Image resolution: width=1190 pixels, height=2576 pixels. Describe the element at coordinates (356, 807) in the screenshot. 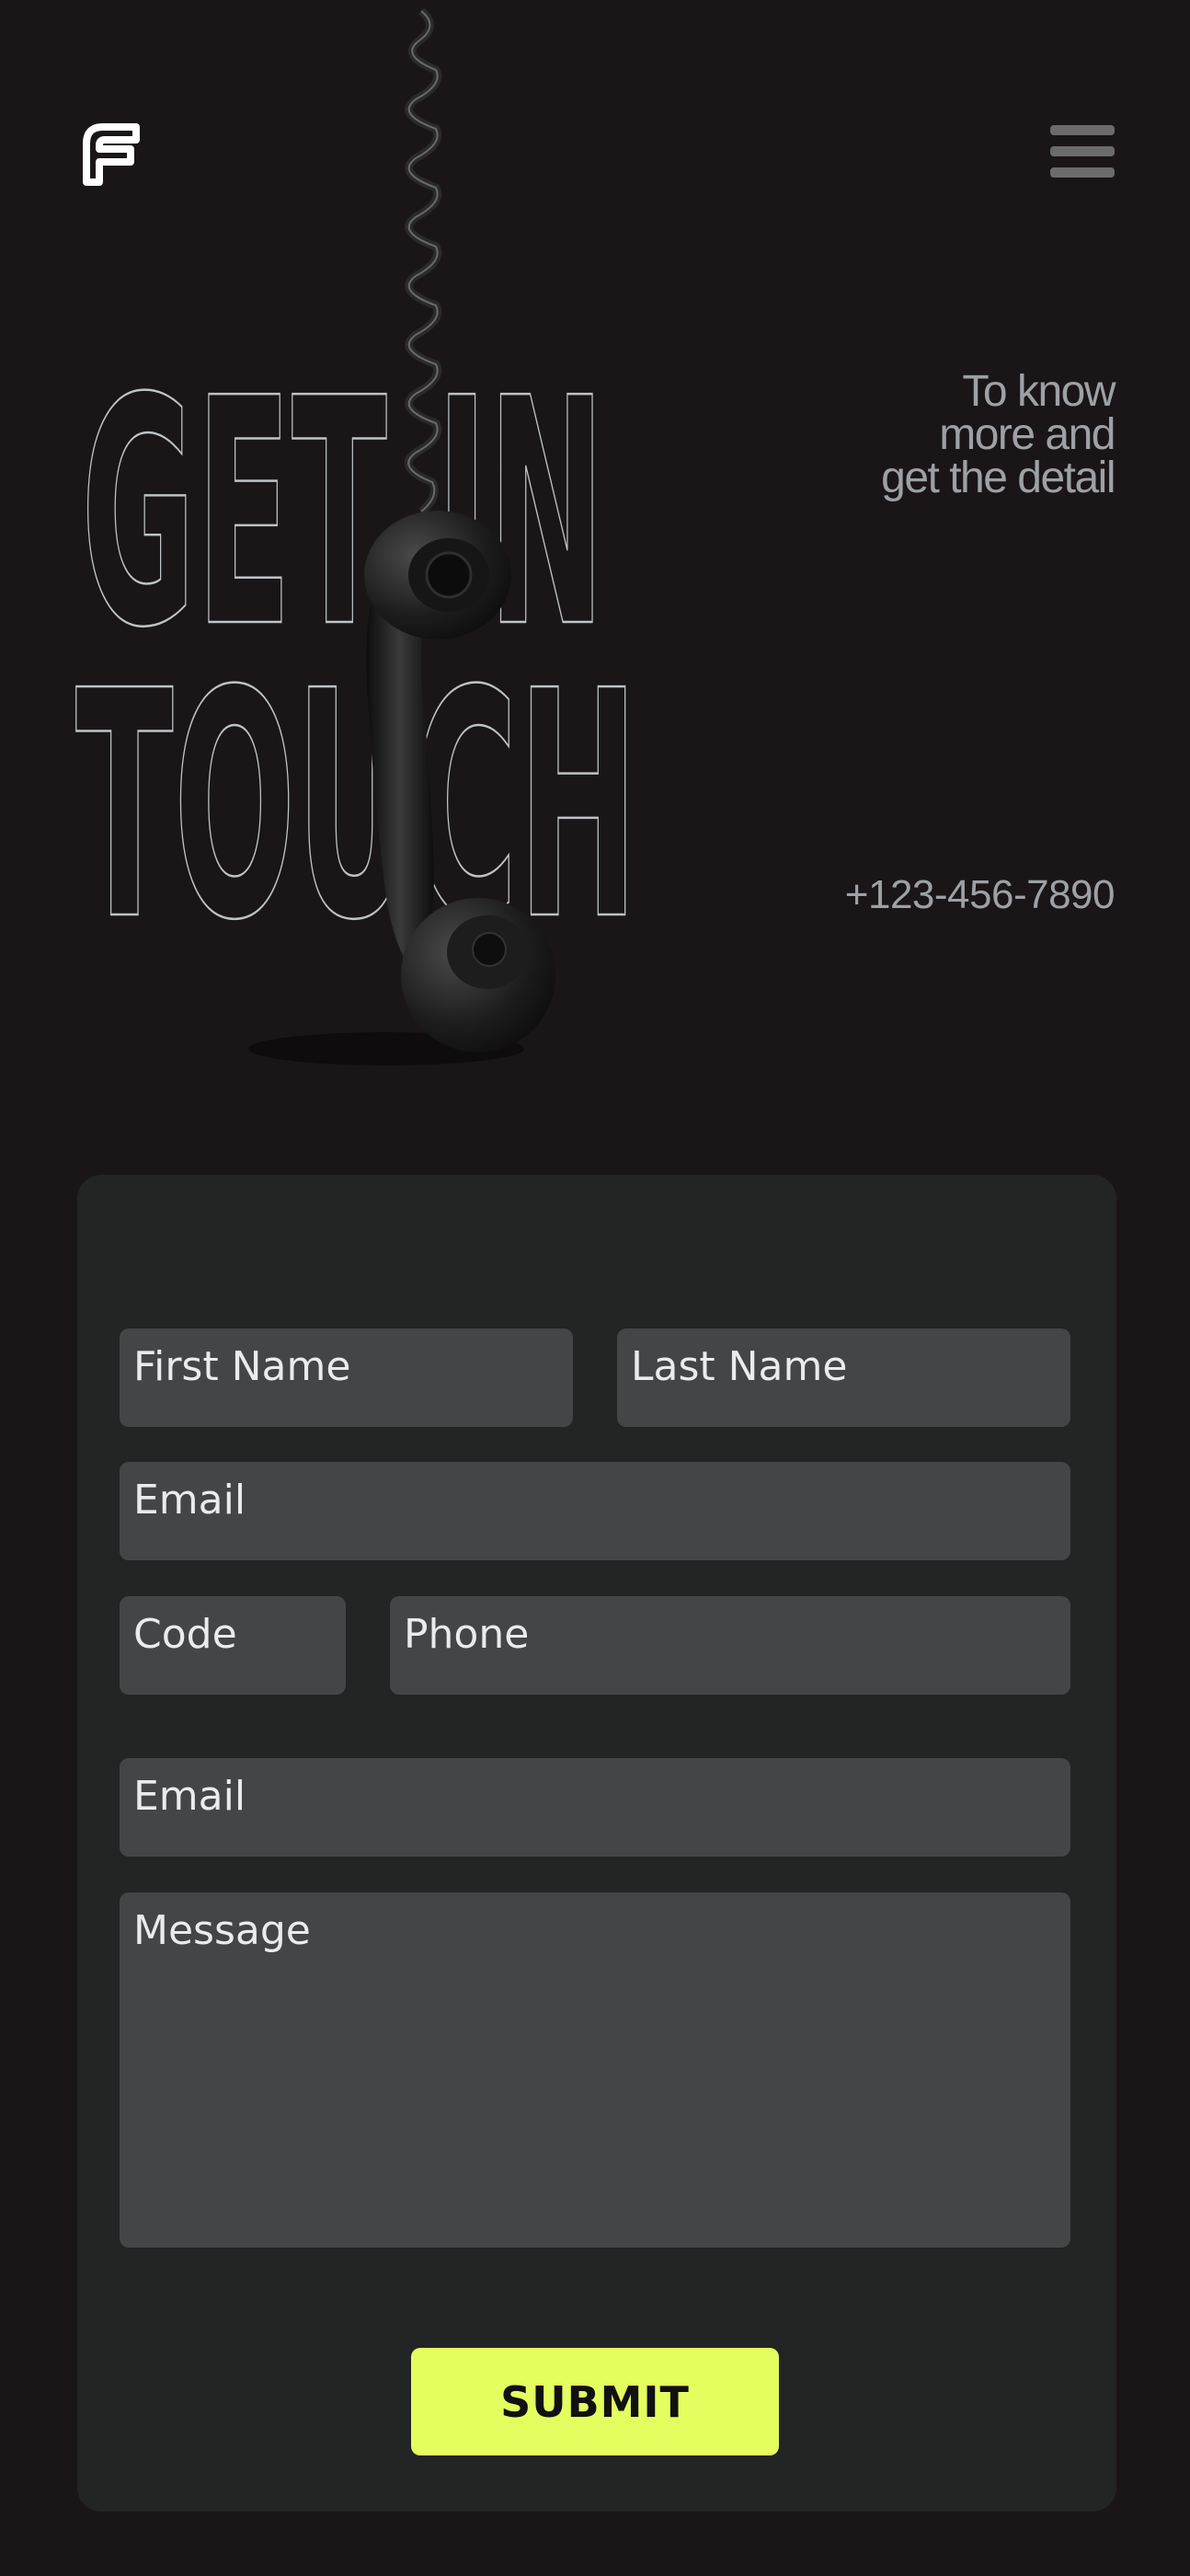

I see `hero-title-line2: TOUCH` at that location.